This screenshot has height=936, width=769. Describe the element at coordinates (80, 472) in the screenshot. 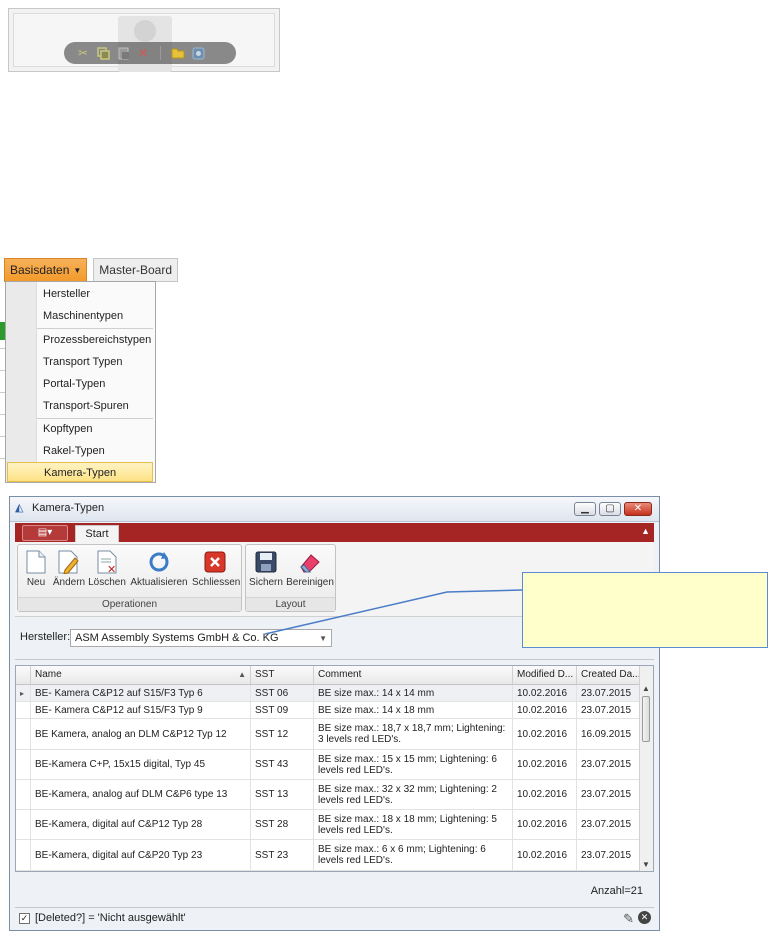

I see `menu-item-kamera-typen: Kamera-Typen` at that location.